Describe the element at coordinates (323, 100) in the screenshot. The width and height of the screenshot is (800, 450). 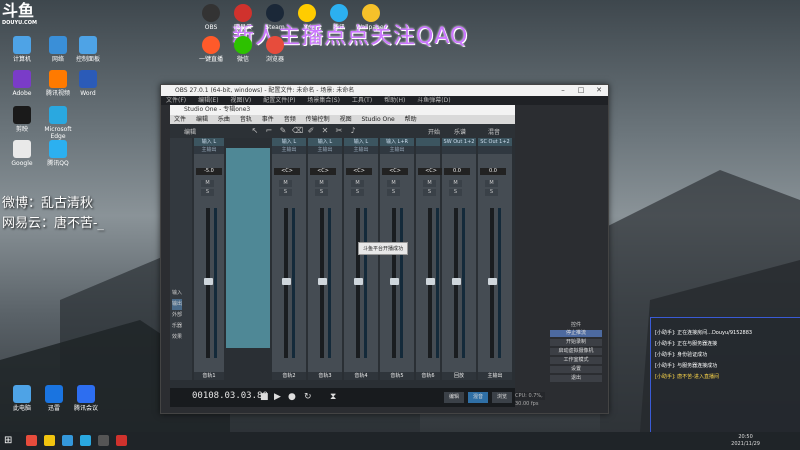
I see `obs-menu-item: 场景集合(S)` at that location.